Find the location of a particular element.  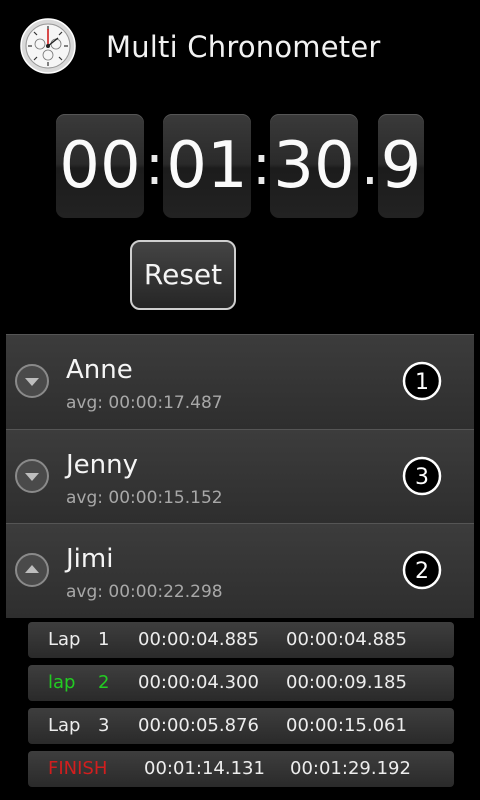

racer-average: avg: 00:00:17.487 is located at coordinates (144, 403).